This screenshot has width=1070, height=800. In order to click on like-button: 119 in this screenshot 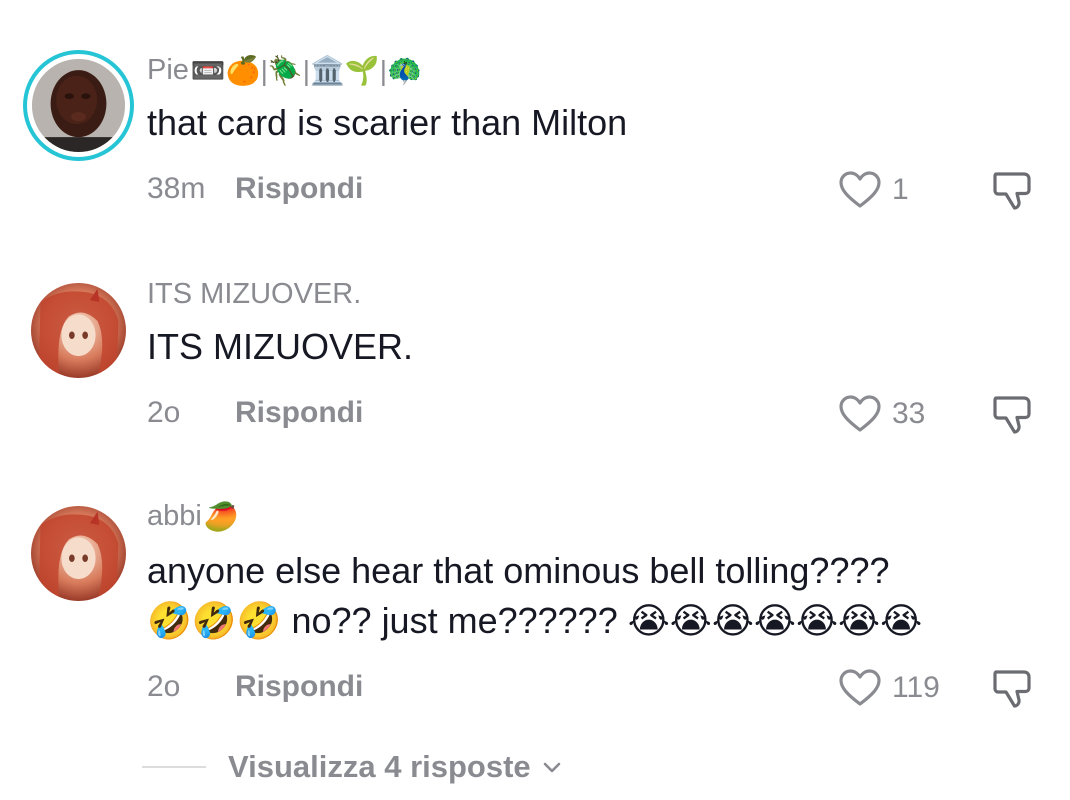, I will do `click(889, 688)`.